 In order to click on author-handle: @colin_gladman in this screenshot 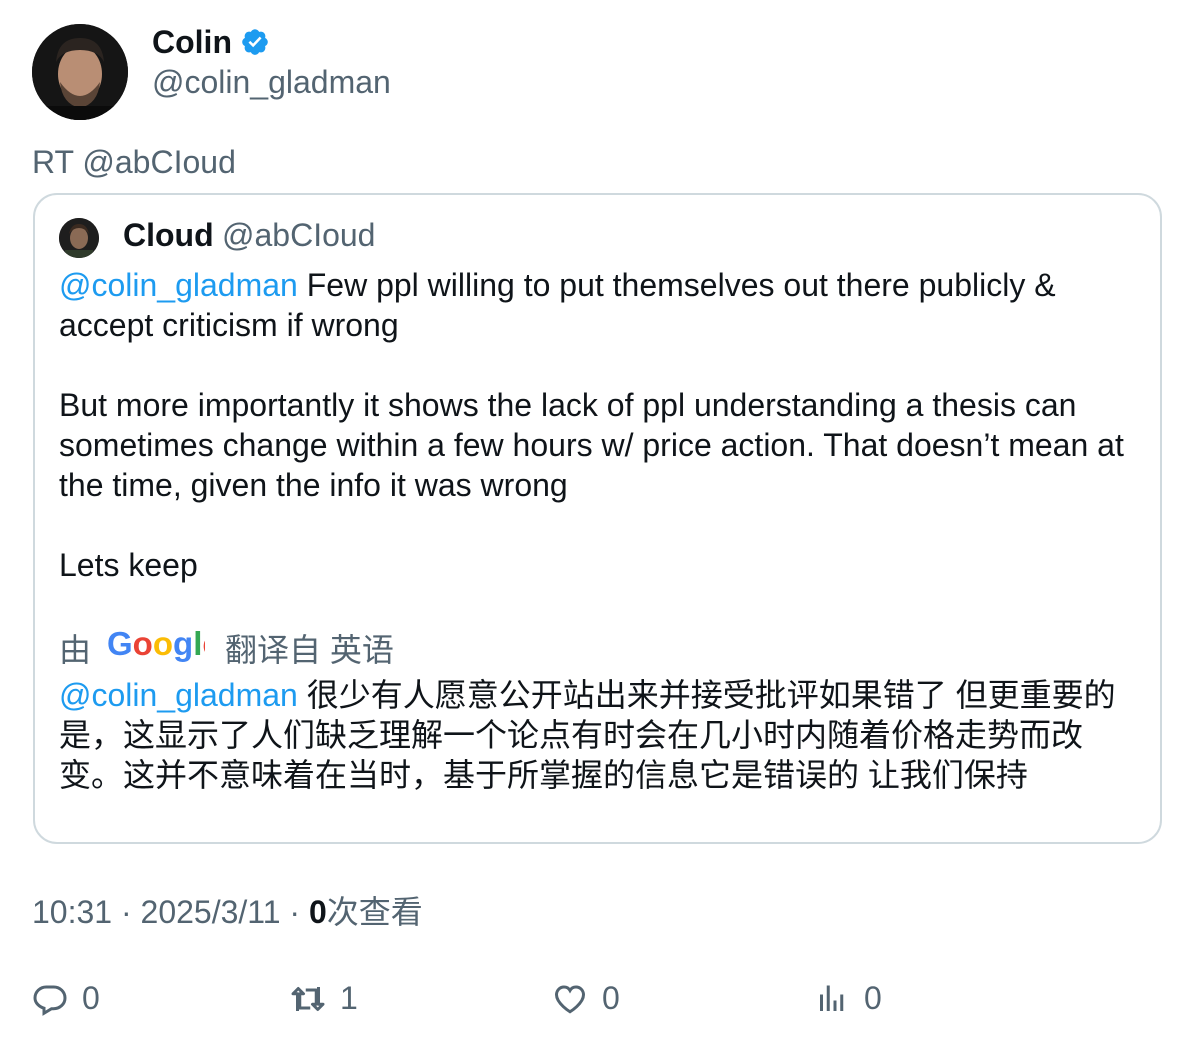, I will do `click(271, 82)`.